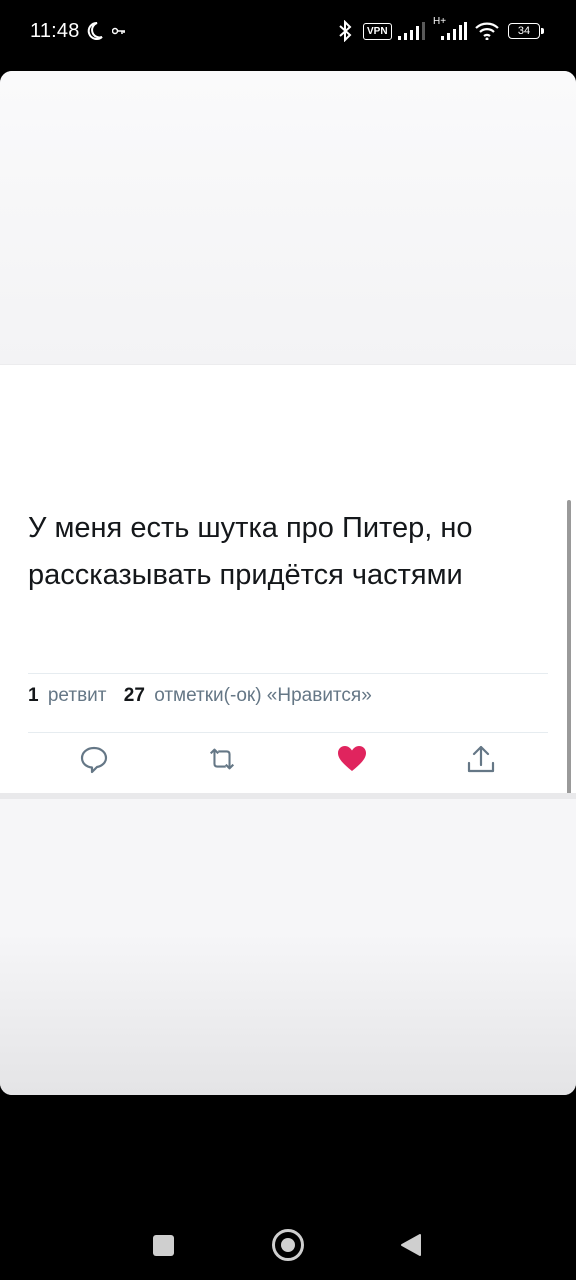  Describe the element at coordinates (288, 1187) in the screenshot. I see `navigation-bar` at that location.